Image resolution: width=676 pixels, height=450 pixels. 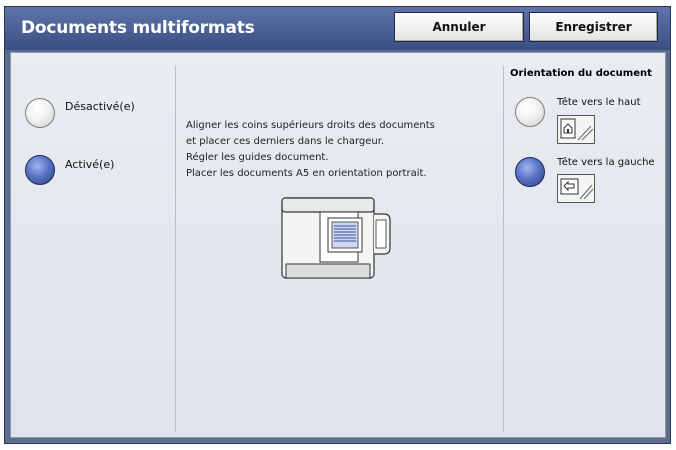 What do you see at coordinates (459, 27) in the screenshot?
I see `cancel-button: Annuler` at bounding box center [459, 27].